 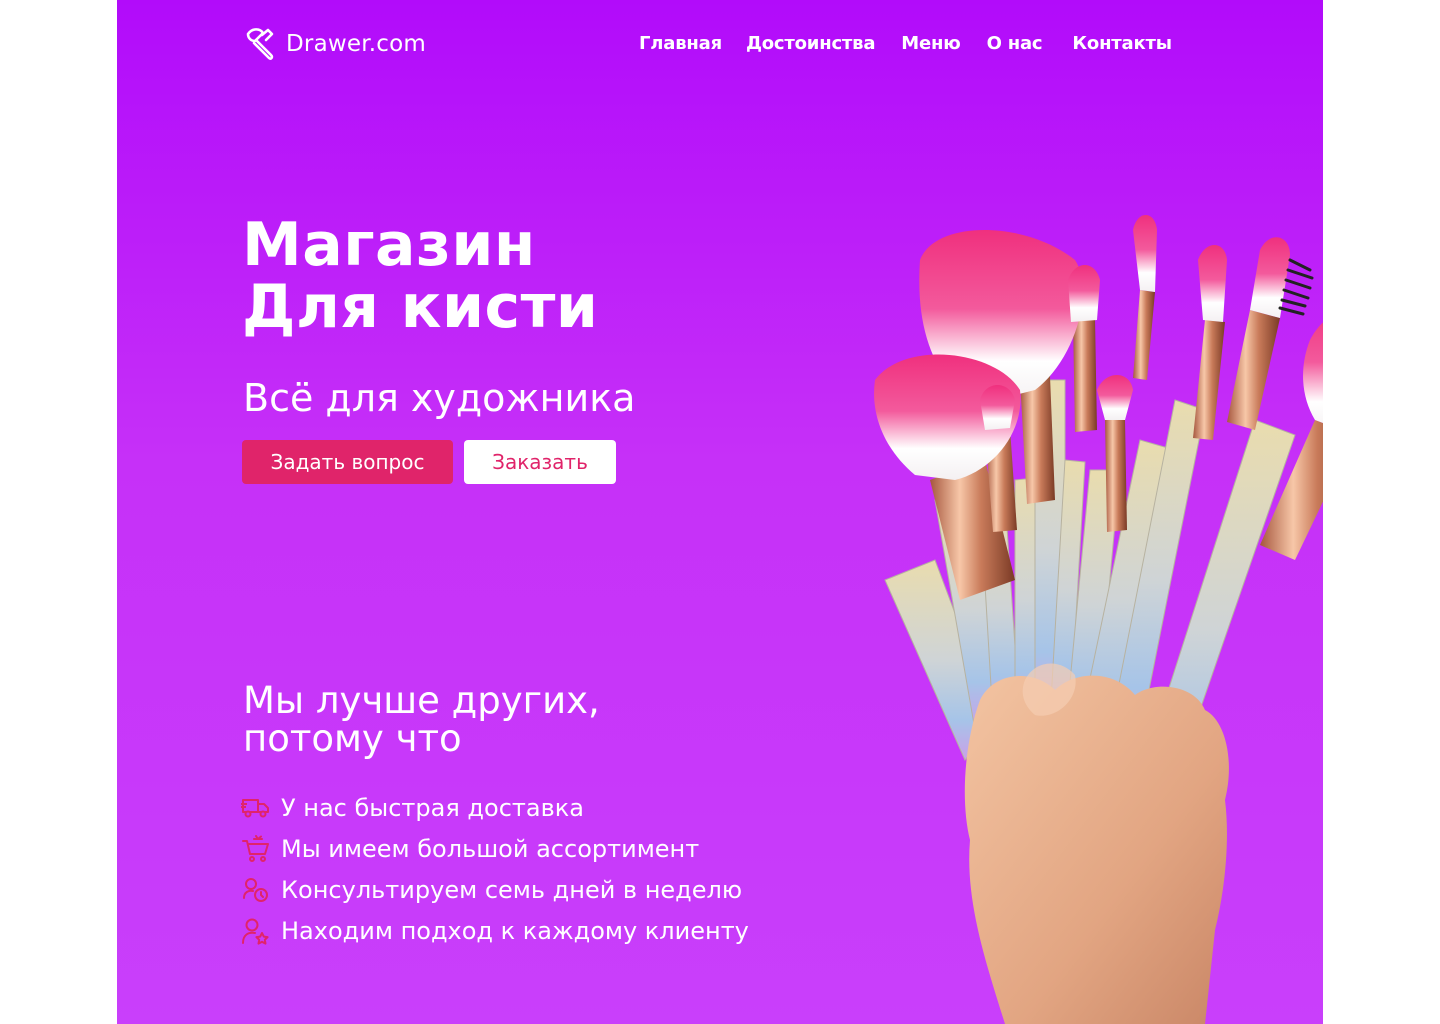 What do you see at coordinates (680, 43) in the screenshot?
I see `nav-item-home: Главная` at bounding box center [680, 43].